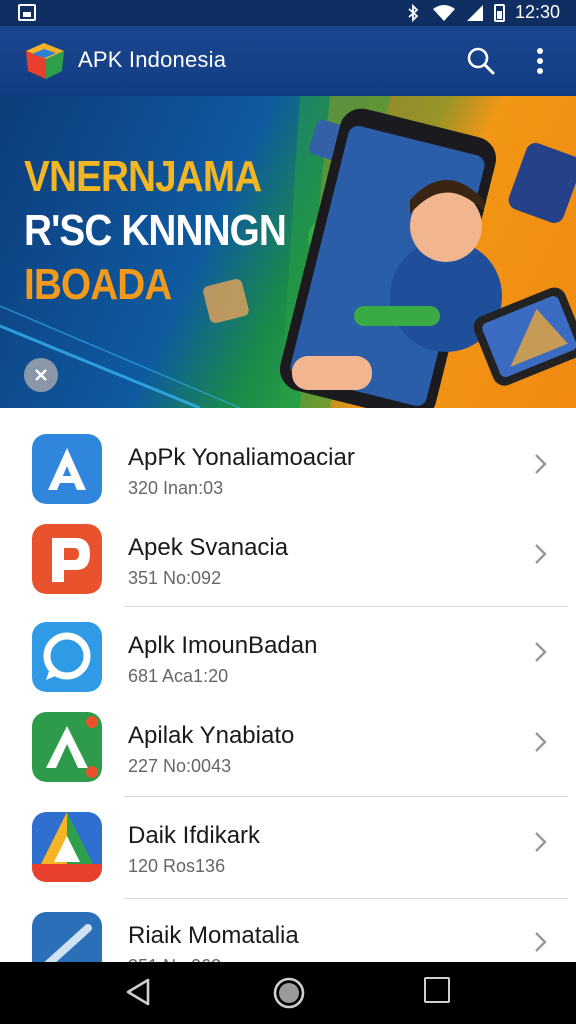 This screenshot has width=576, height=1024. What do you see at coordinates (481, 61) in the screenshot?
I see `search-icon` at bounding box center [481, 61].